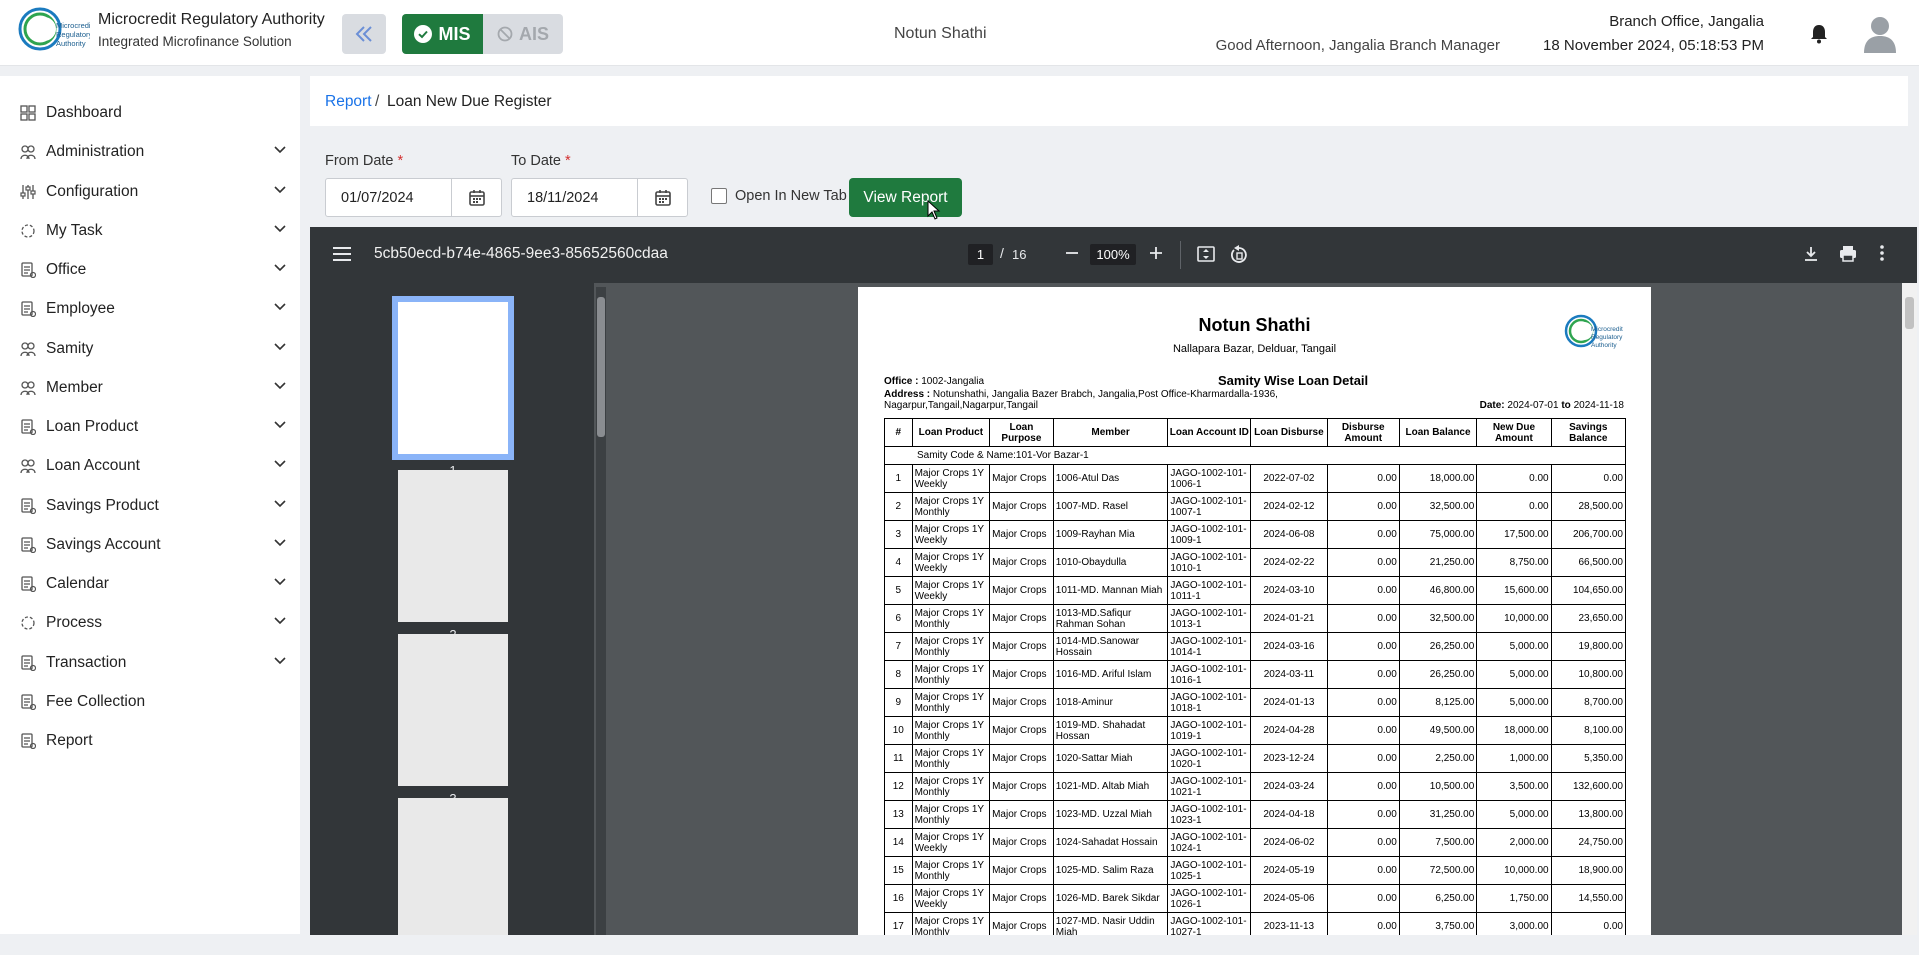  What do you see at coordinates (150, 113) in the screenshot?
I see `sidebar-item-dashboard: Dashboard` at bounding box center [150, 113].